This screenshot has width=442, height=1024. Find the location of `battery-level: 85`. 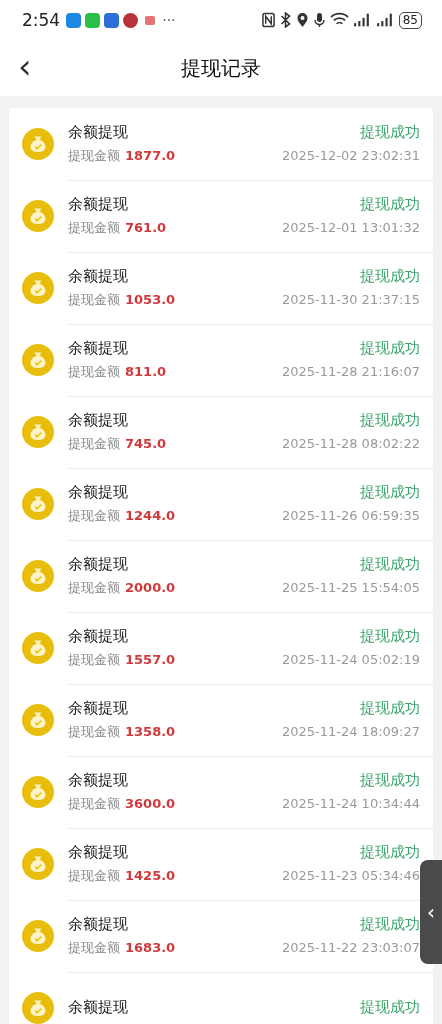

battery-level: 85 is located at coordinates (410, 20).